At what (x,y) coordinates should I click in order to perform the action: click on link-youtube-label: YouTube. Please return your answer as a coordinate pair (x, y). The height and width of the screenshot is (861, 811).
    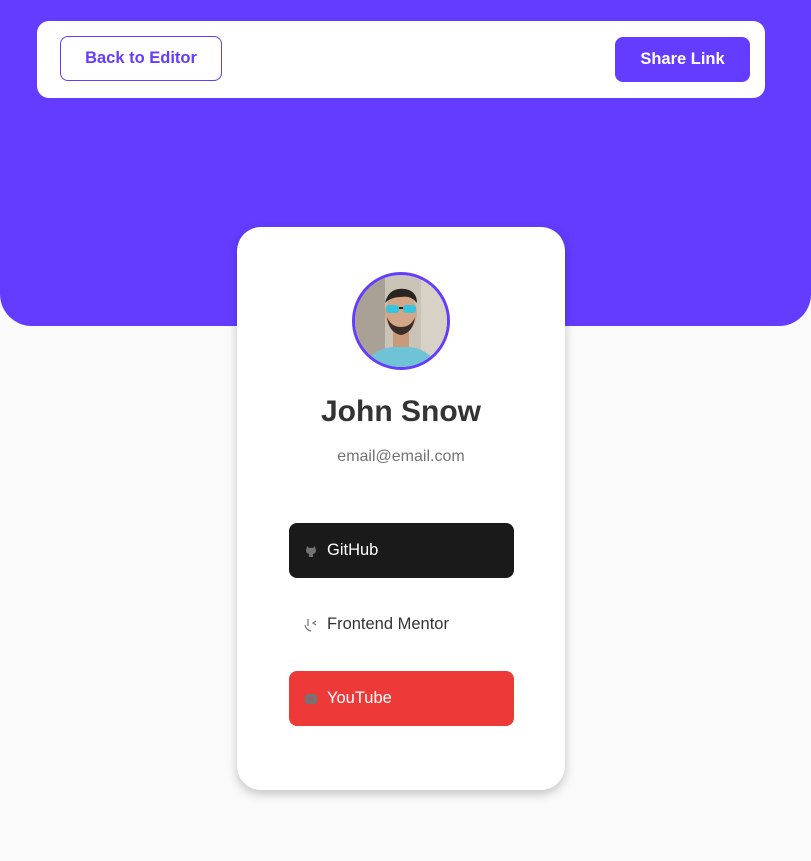
    Looking at the image, I should click on (359, 698).